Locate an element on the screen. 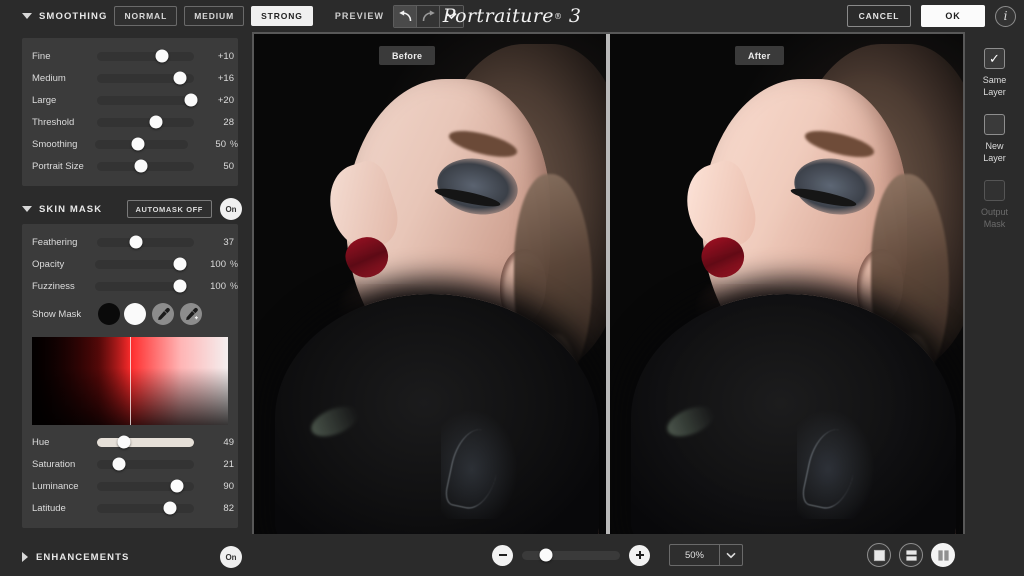 Image resolution: width=1024 pixels, height=576 pixels. slider-row-smoothing: Smoothing 50 % is located at coordinates (130, 144).